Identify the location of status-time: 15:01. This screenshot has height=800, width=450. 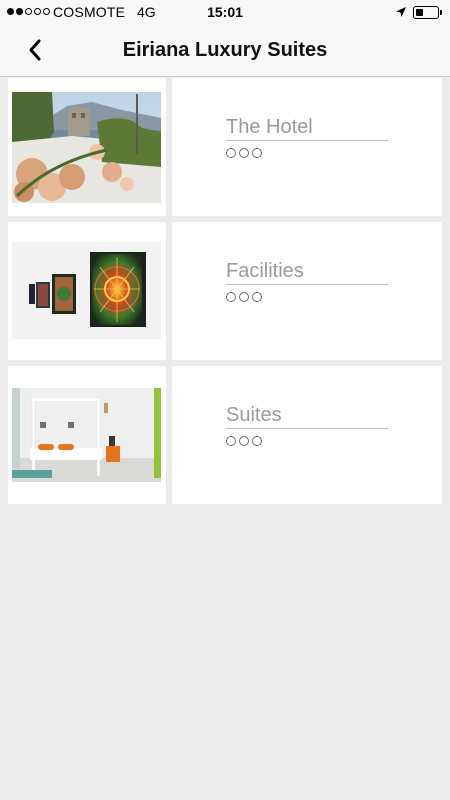
(225, 12).